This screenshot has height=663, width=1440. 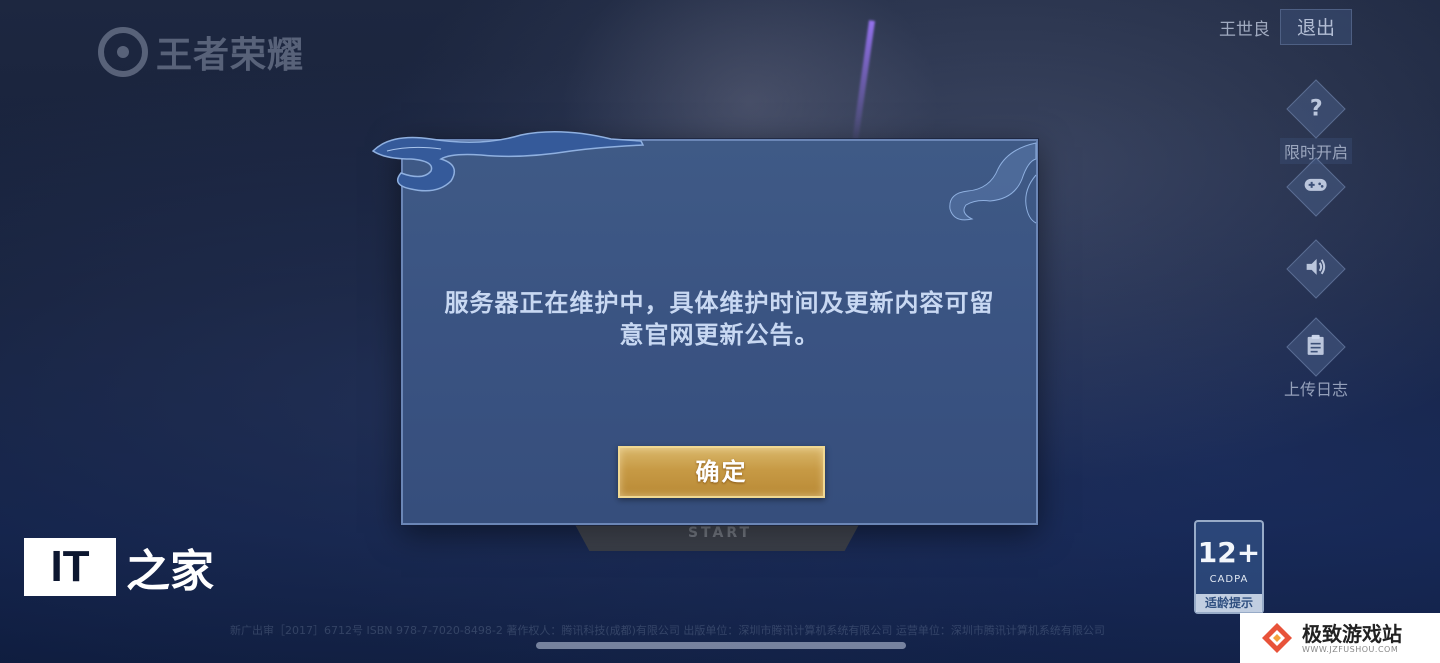 What do you see at coordinates (70, 567) in the screenshot?
I see `ithome-logo-box: IT` at bounding box center [70, 567].